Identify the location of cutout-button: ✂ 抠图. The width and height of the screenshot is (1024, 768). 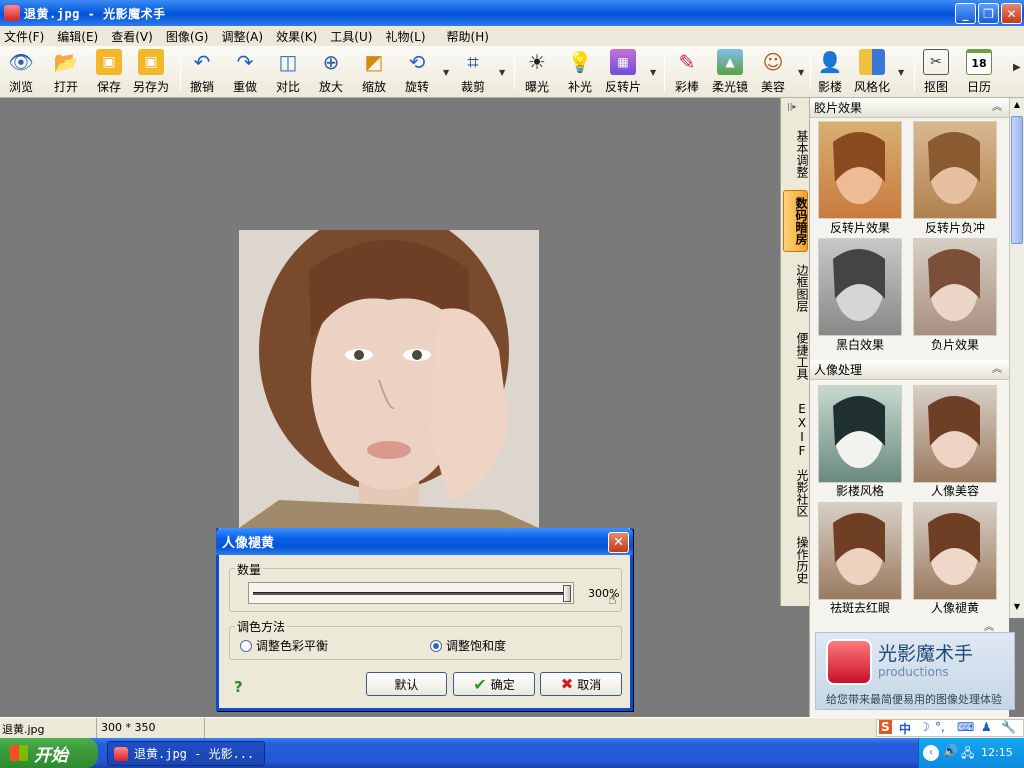
(936, 72).